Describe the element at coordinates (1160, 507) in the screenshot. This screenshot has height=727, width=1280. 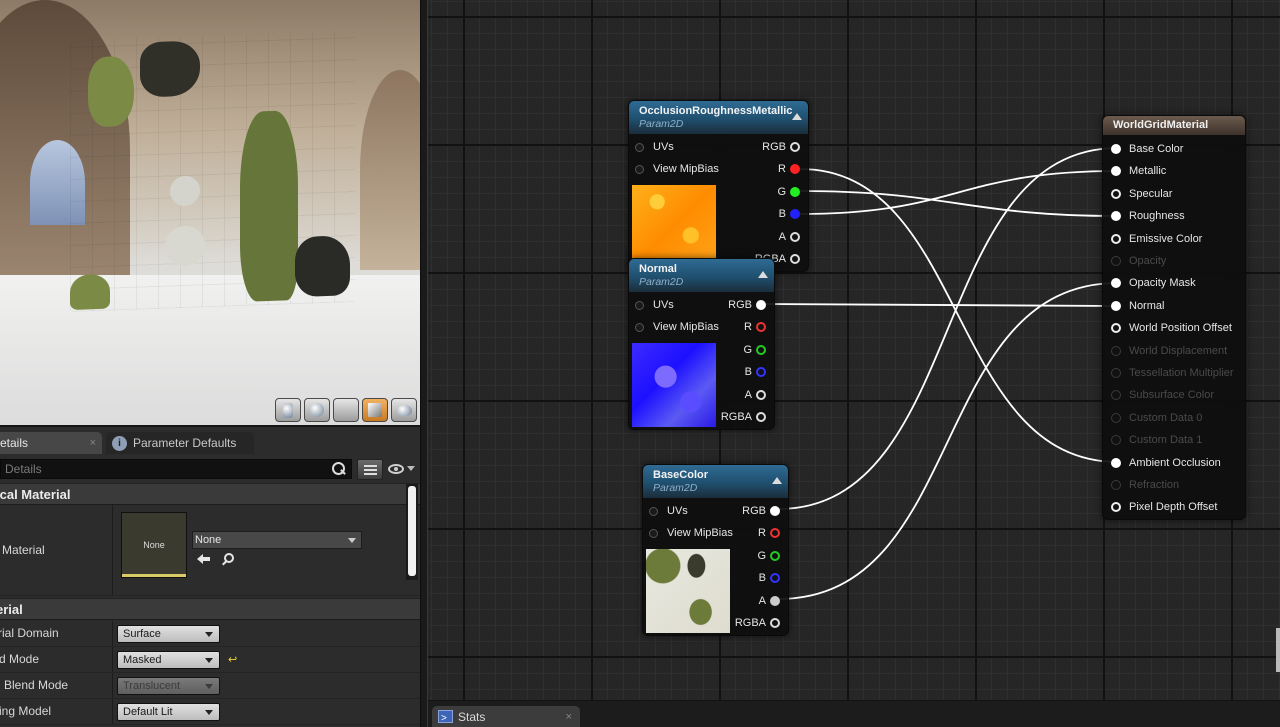
I see `input-pin-pixel-depth-offset: Pixel Depth Offset` at that location.